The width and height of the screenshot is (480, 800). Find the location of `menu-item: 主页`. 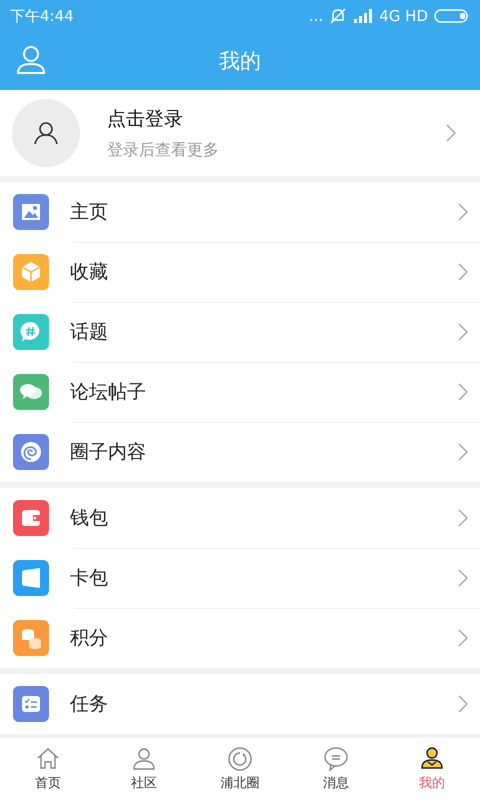

menu-item: 主页 is located at coordinates (240, 212).